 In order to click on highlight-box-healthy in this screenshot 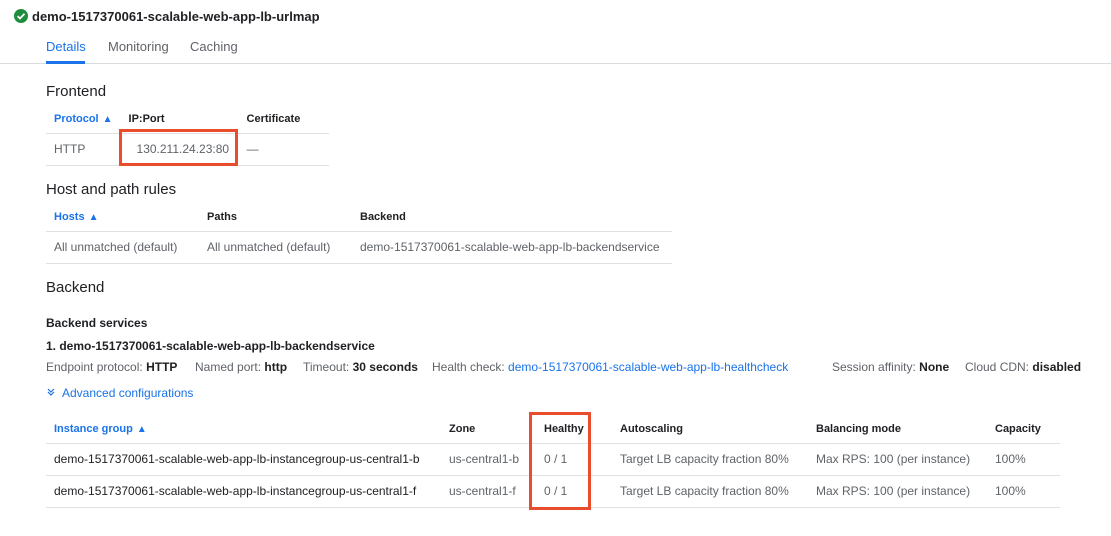, I will do `click(560, 461)`.